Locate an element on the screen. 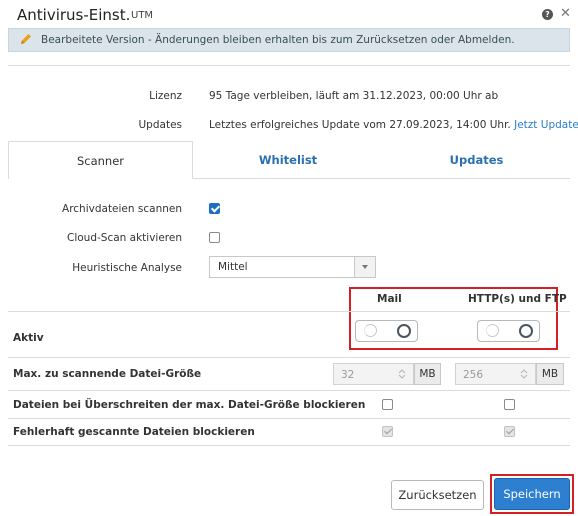 Image resolution: width=578 pixels, height=516 pixels. http-block-error-checkbox is located at coordinates (509, 431).